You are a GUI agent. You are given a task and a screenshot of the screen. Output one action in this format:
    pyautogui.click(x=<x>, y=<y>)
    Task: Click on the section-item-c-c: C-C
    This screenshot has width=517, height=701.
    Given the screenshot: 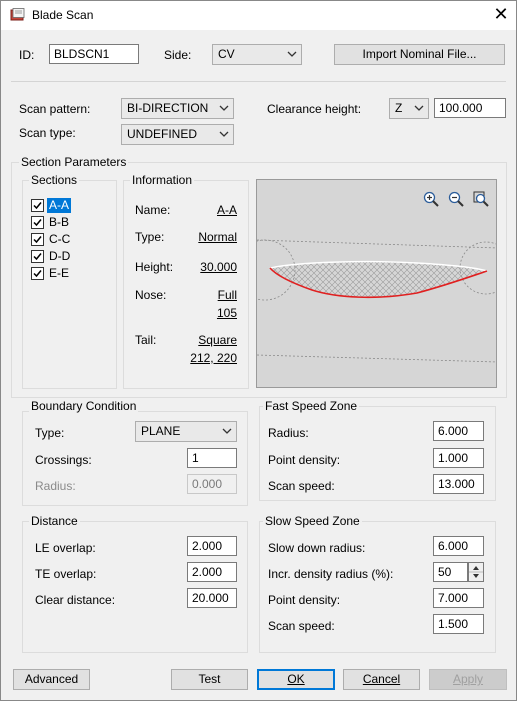 What is the action you would take?
    pyautogui.click(x=59, y=239)
    